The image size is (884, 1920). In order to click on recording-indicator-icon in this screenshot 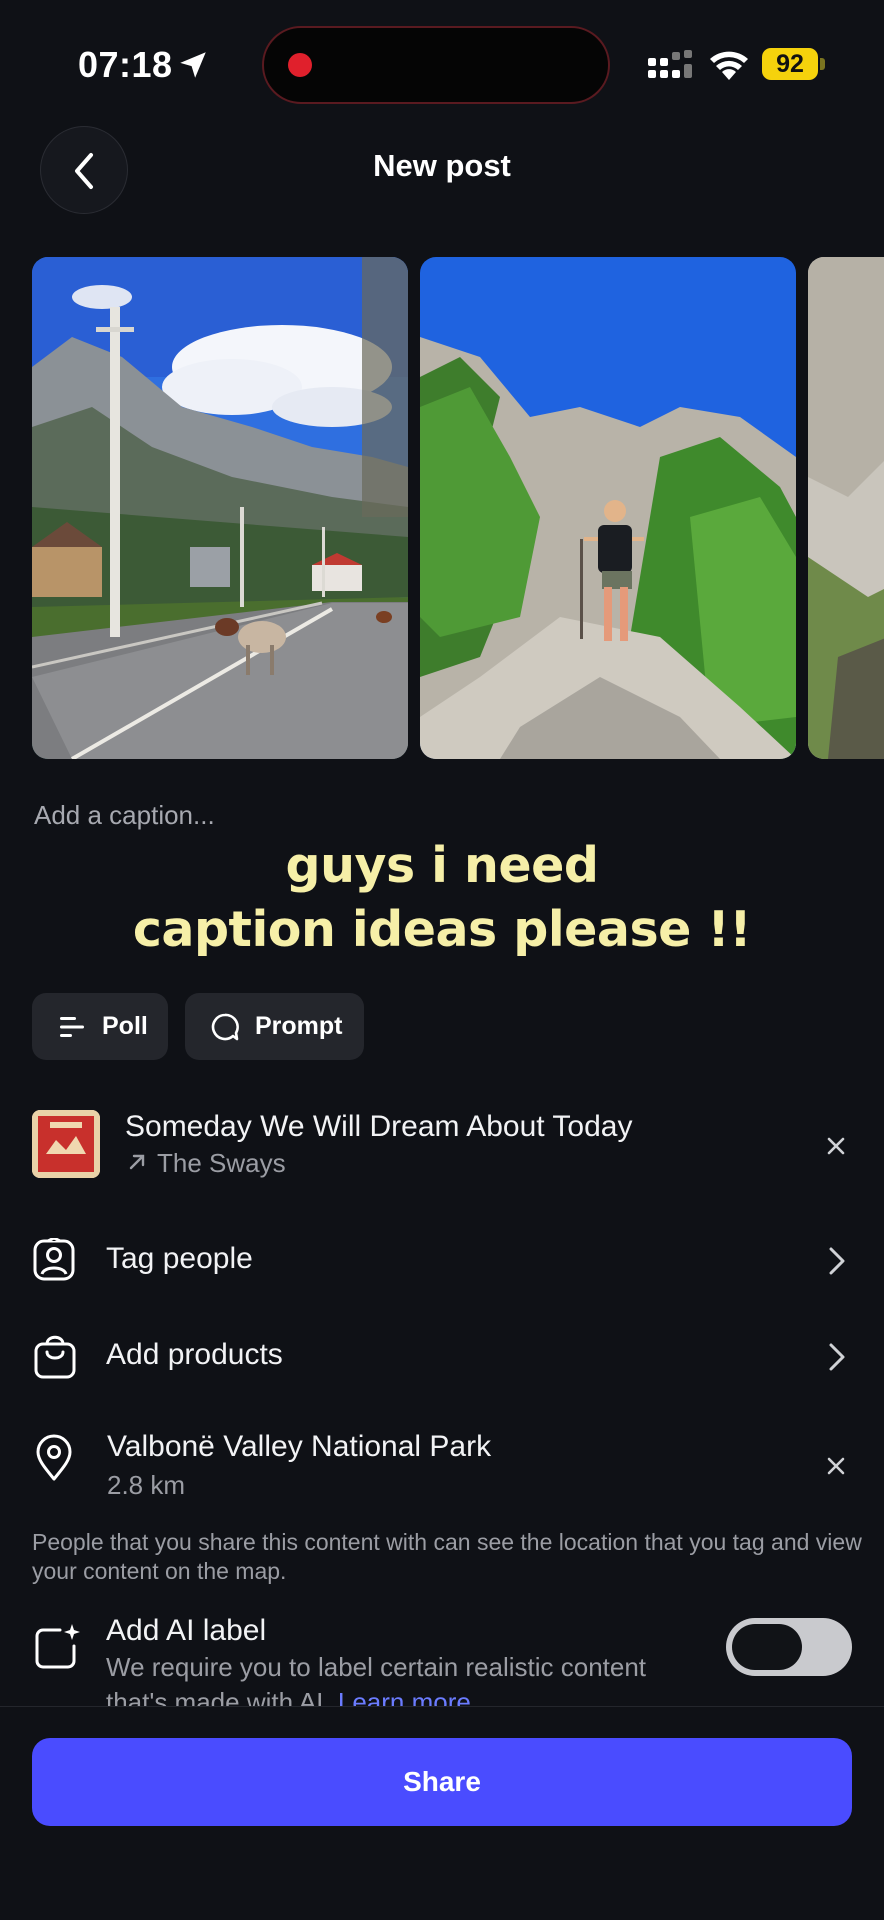, I will do `click(300, 65)`.